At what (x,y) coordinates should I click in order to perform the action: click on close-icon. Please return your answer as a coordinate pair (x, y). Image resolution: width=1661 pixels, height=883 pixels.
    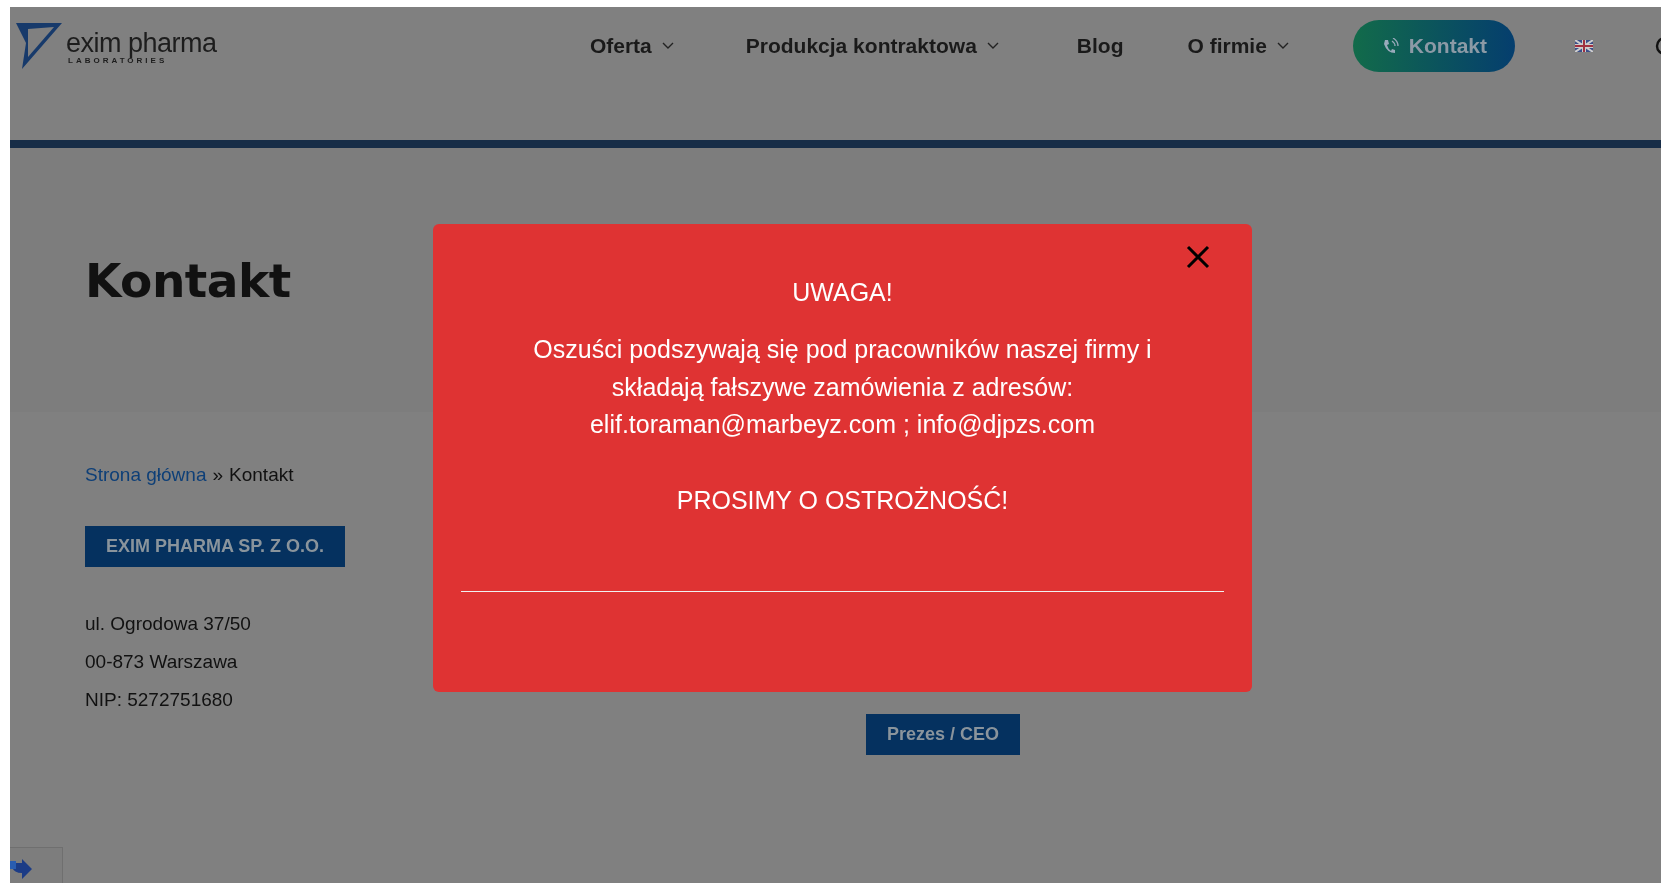
    Looking at the image, I should click on (1198, 257).